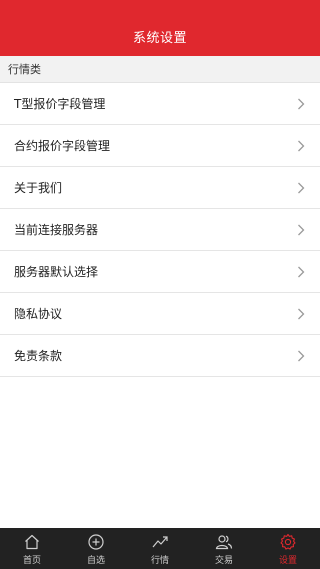 The height and width of the screenshot is (569, 320). I want to click on tab-label: 行情, so click(159, 561).